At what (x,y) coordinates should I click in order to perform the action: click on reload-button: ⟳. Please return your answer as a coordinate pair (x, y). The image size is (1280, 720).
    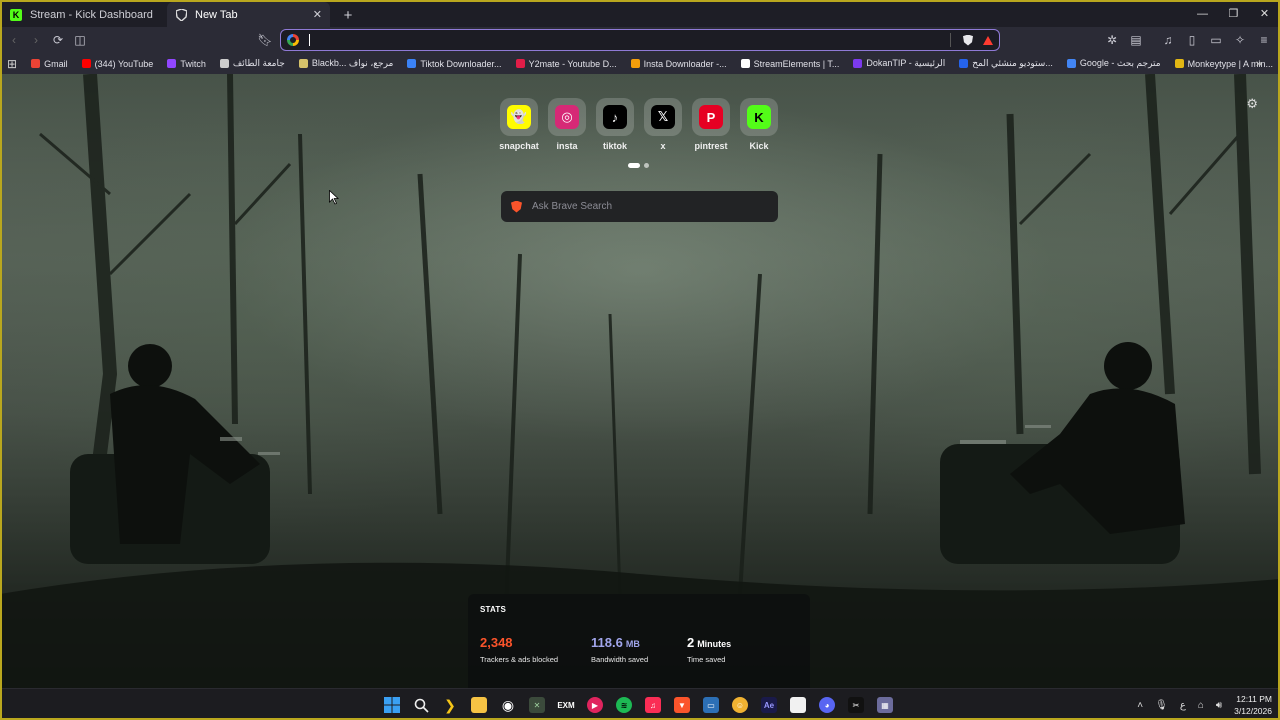
    Looking at the image, I should click on (58, 40).